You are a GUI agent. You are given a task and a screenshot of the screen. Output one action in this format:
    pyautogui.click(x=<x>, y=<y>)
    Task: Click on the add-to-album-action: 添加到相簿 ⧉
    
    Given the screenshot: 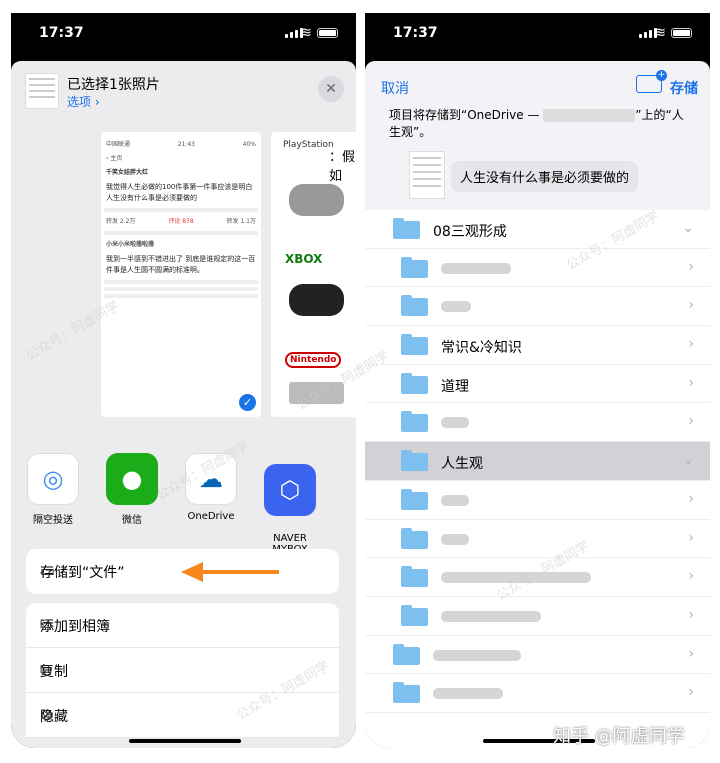 What is the action you would take?
    pyautogui.click(x=182, y=625)
    